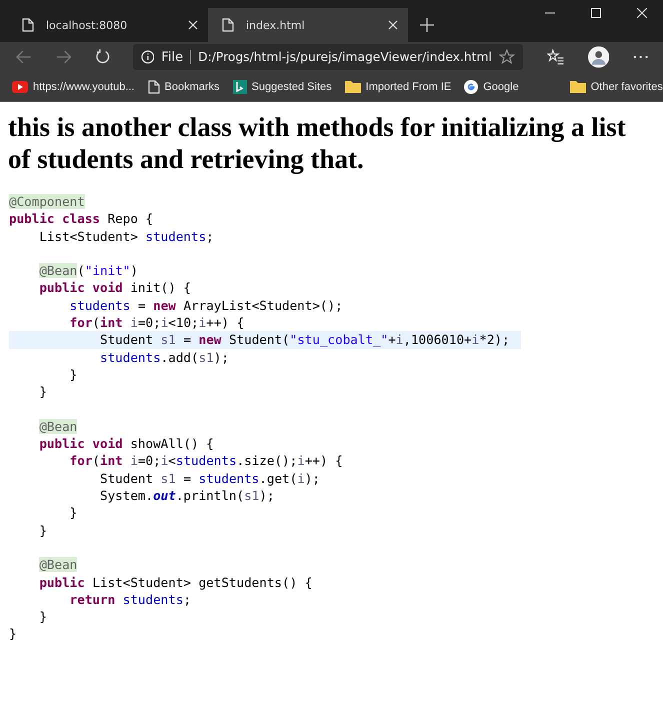  What do you see at coordinates (147, 57) in the screenshot?
I see `info-icon` at bounding box center [147, 57].